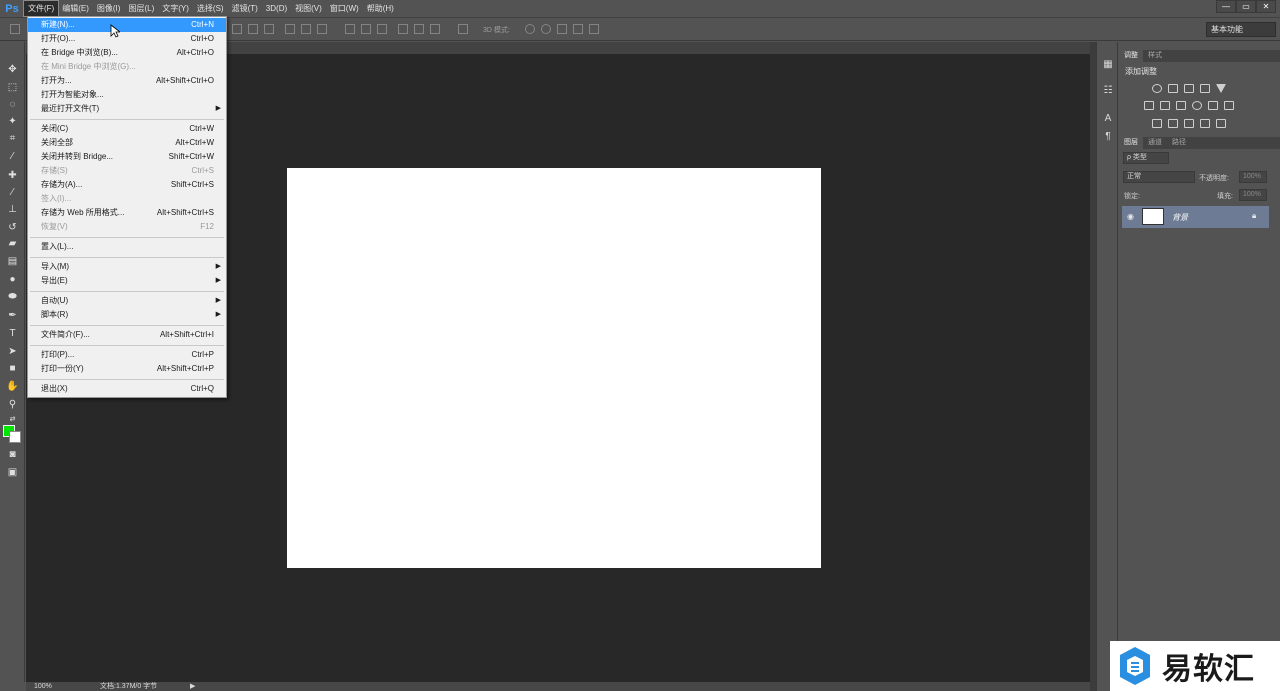 This screenshot has width=1280, height=691. What do you see at coordinates (127, 81) in the screenshot?
I see `file-menu-item: 打开为... Alt+Shift+Ctrl+O` at bounding box center [127, 81].